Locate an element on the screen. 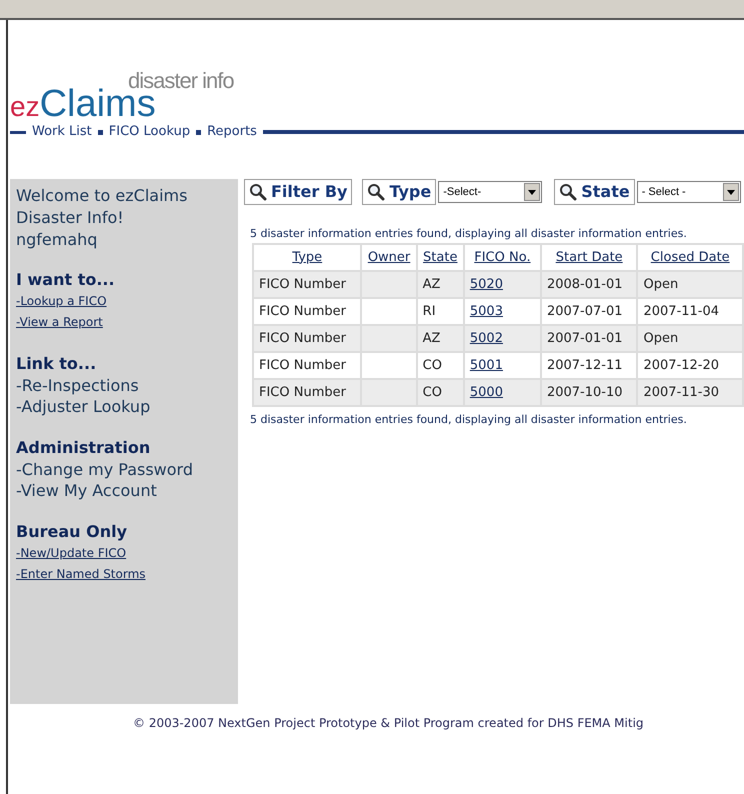 This screenshot has height=794, width=744. sidebar-link: -View a Report is located at coordinates (127, 322).